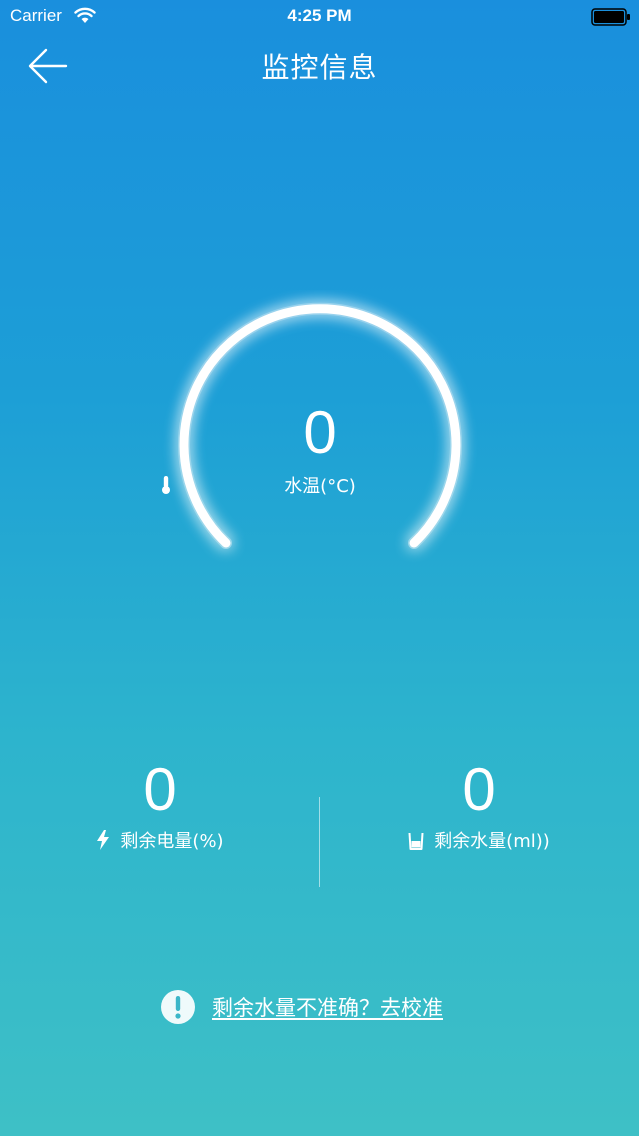 This screenshot has width=639, height=1136. I want to click on calibrate-link: 剩余水量不准确？去校准, so click(327, 1007).